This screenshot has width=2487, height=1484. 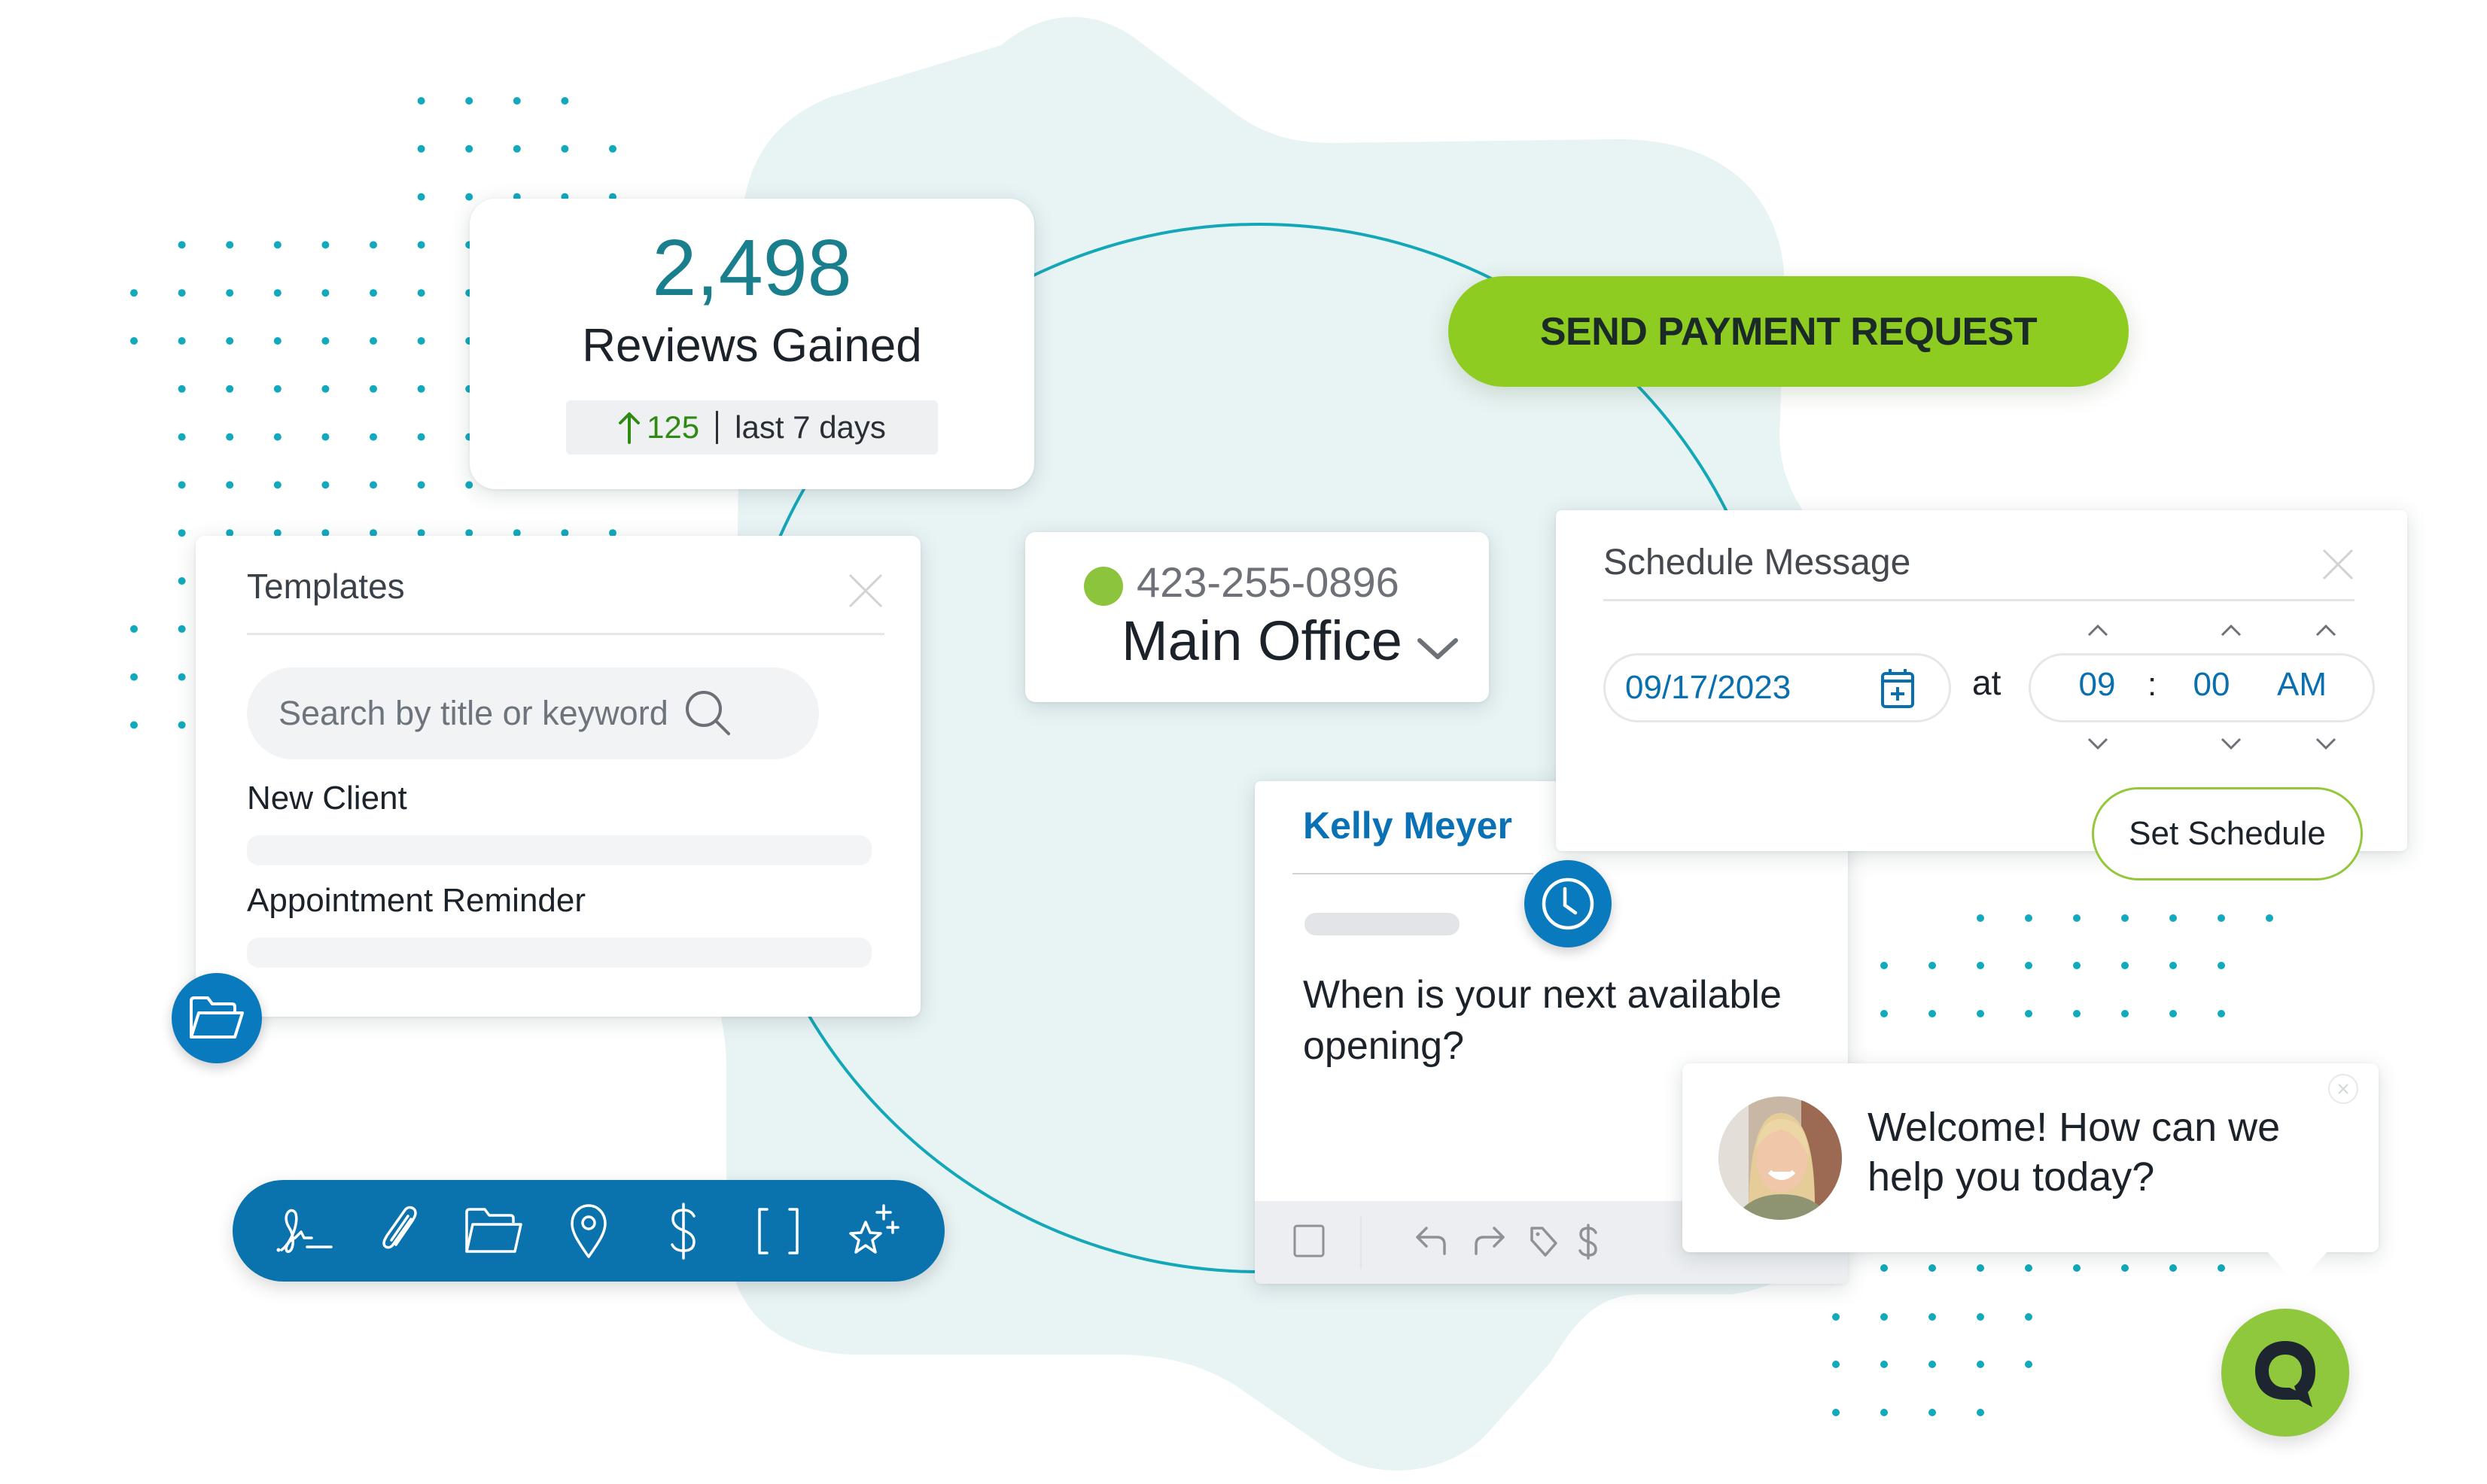 What do you see at coordinates (1568, 903) in the screenshot?
I see `schedule-clock-button` at bounding box center [1568, 903].